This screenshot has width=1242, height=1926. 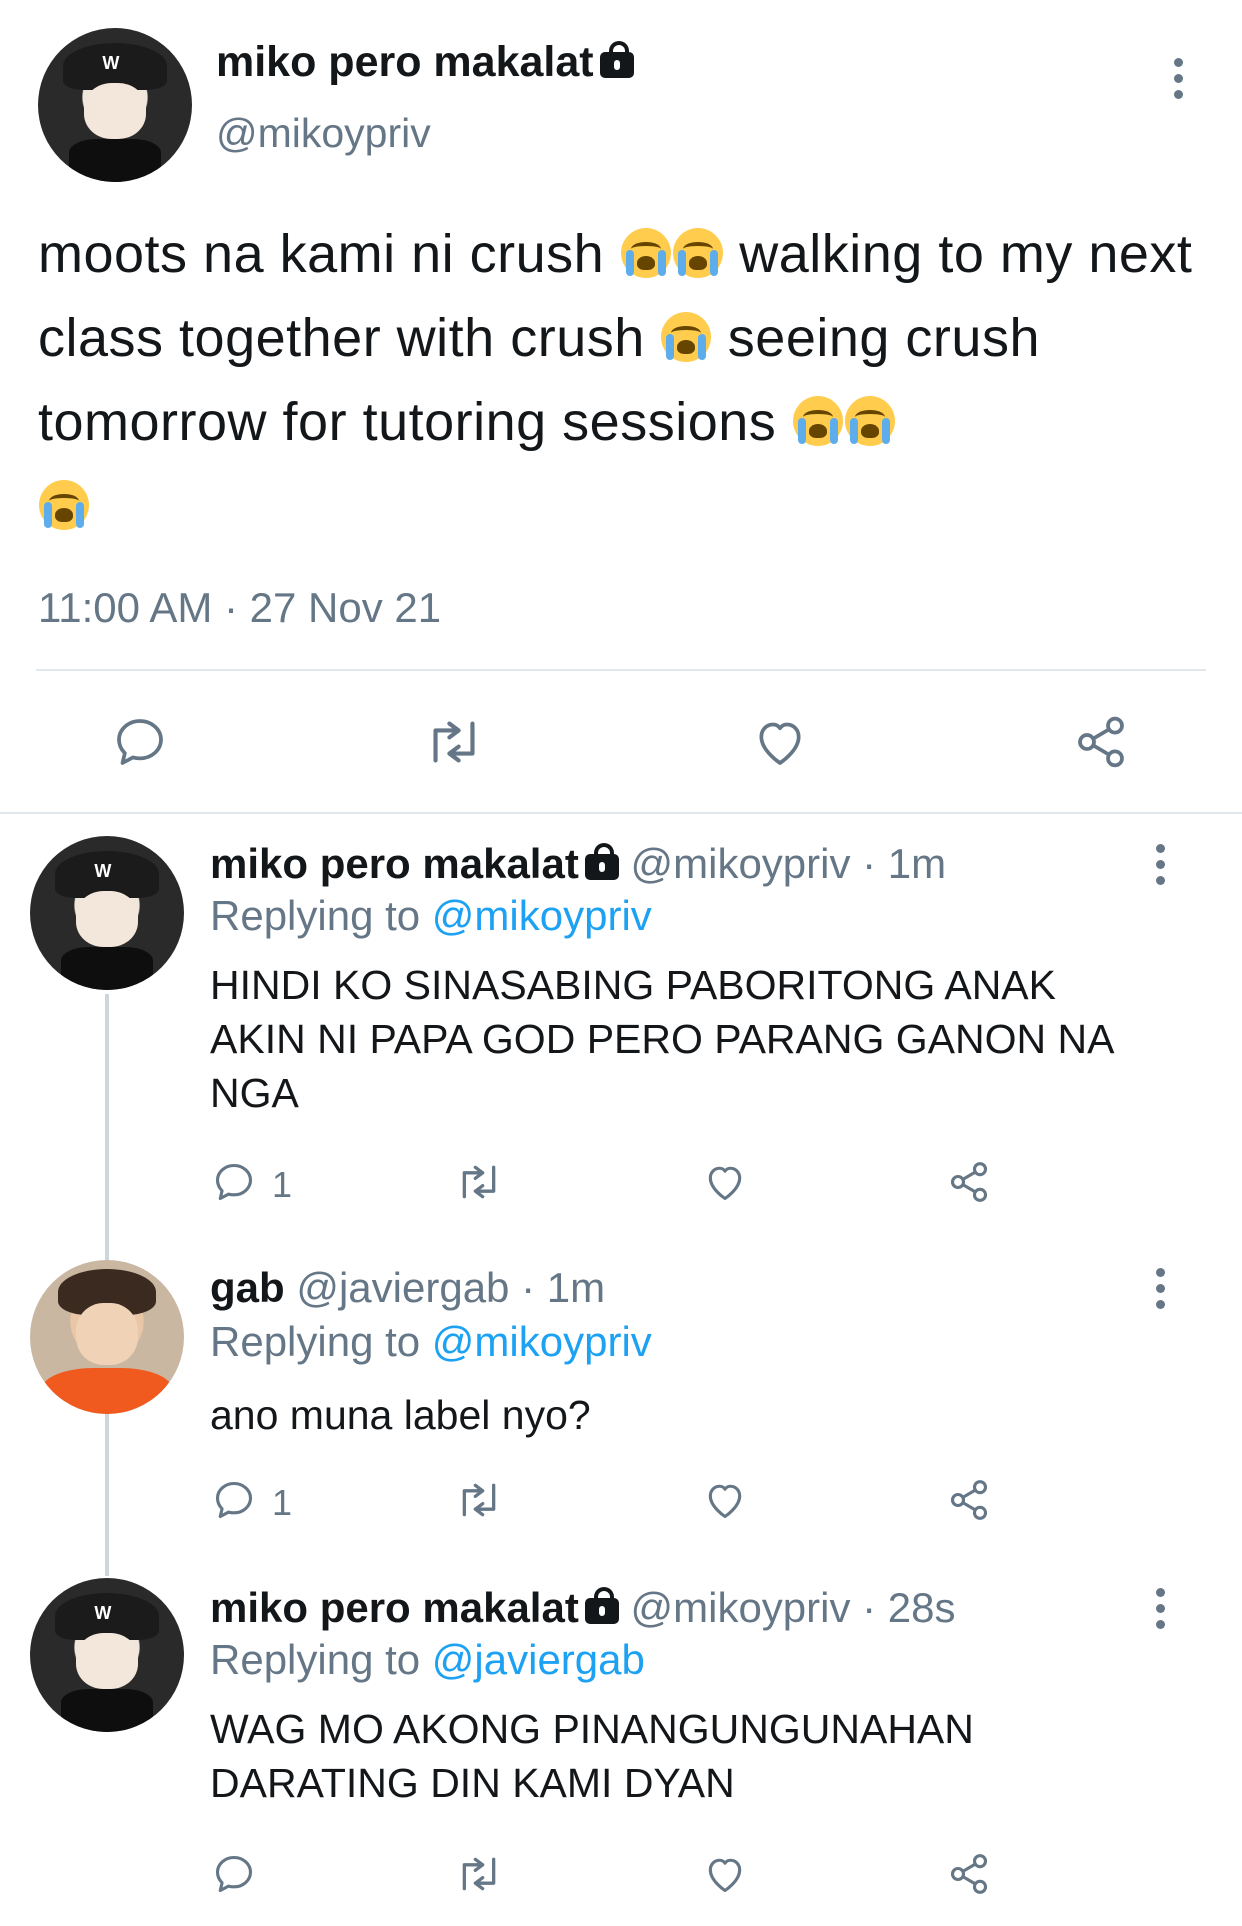 I want to click on reply-header: miko pero makalat @mikoypriv · 28s, so click(x=583, y=1608).